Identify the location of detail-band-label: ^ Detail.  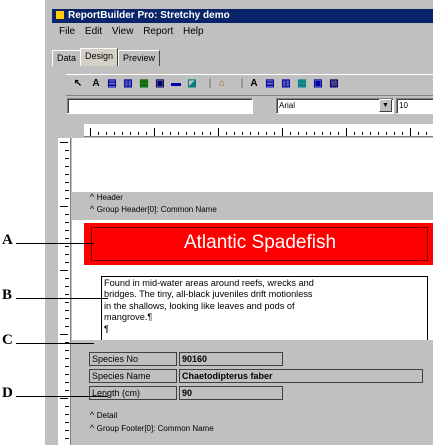
(103, 415).